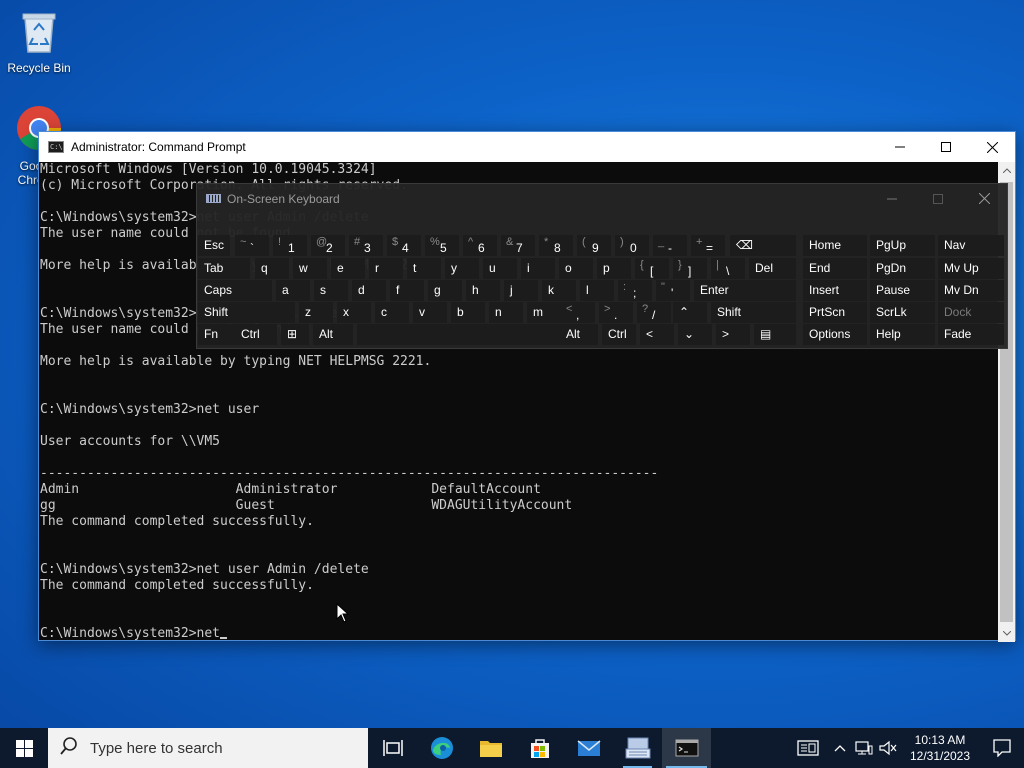 The height and width of the screenshot is (768, 1024). Describe the element at coordinates (728, 268) in the screenshot. I see `osk-key: | \` at that location.